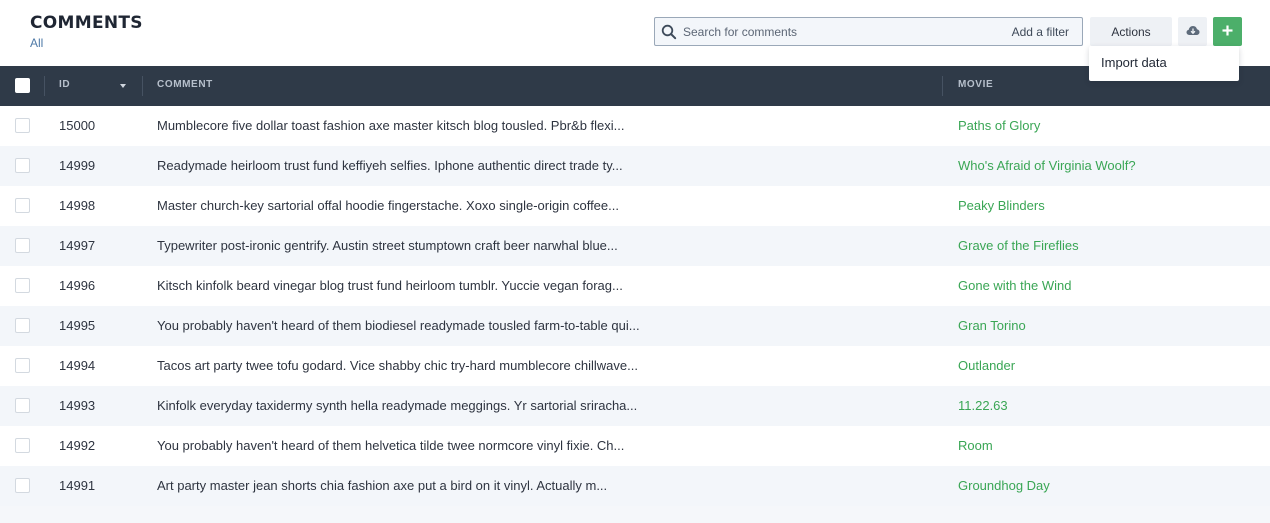 The height and width of the screenshot is (523, 1270). I want to click on cloud-download-icon, so click(1193, 32).